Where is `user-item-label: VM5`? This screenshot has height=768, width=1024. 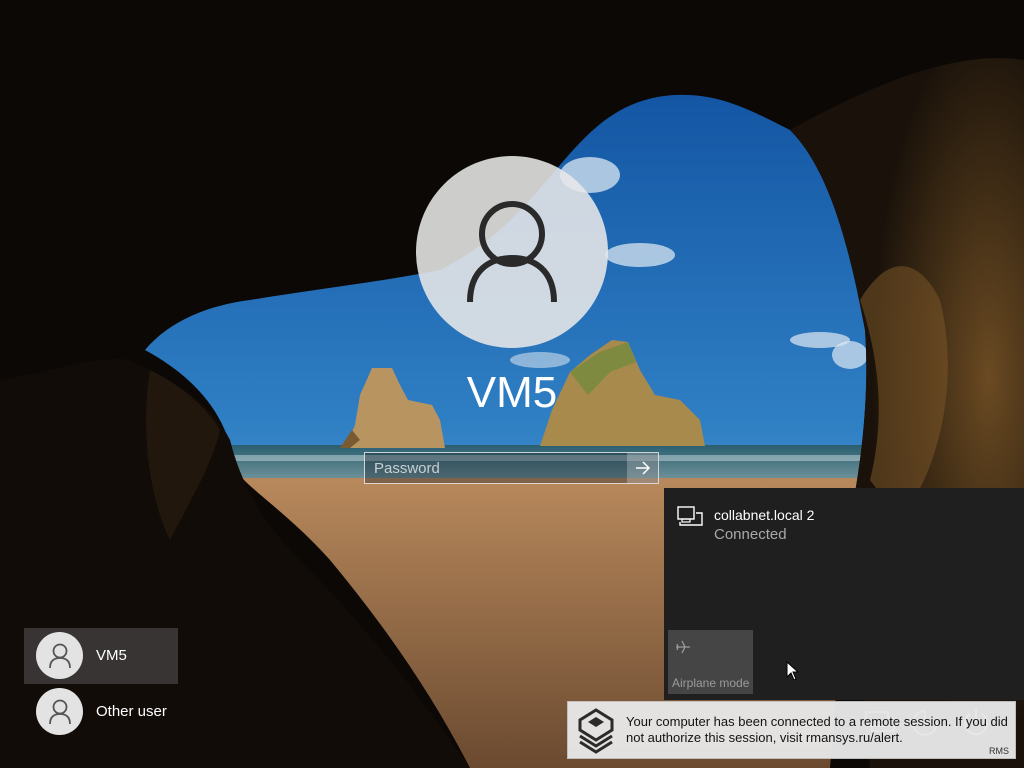 user-item-label: VM5 is located at coordinates (111, 655).